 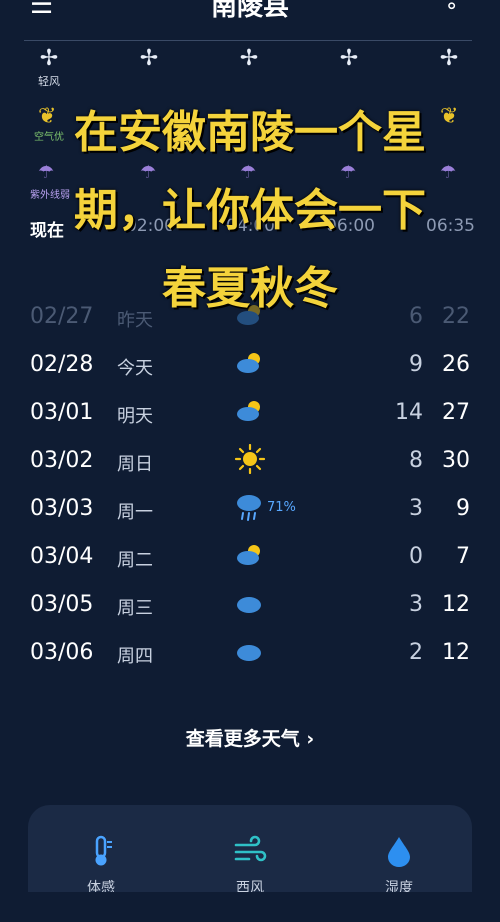 I want to click on day-weekday: 周二, so click(x=135, y=560).